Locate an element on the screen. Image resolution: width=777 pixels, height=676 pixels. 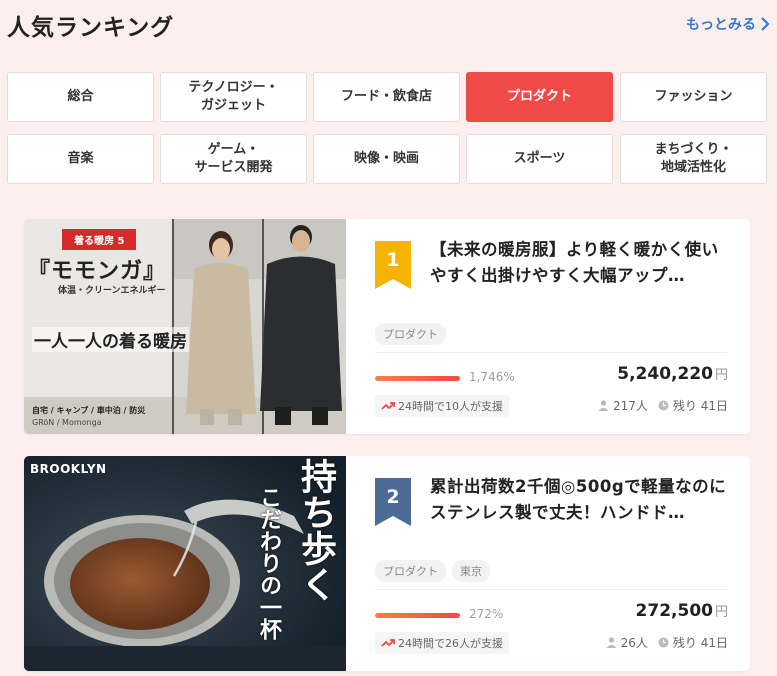
tab-overall: 総合 is located at coordinates (80, 97).